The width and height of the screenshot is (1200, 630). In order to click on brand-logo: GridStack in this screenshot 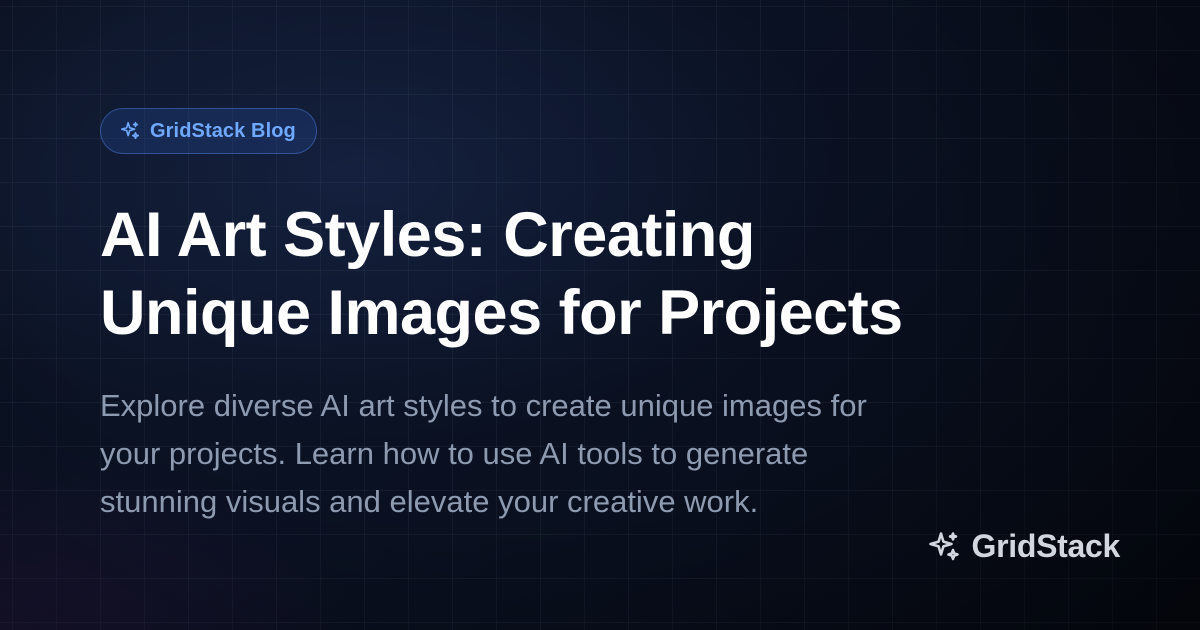, I will do `click(1023, 546)`.